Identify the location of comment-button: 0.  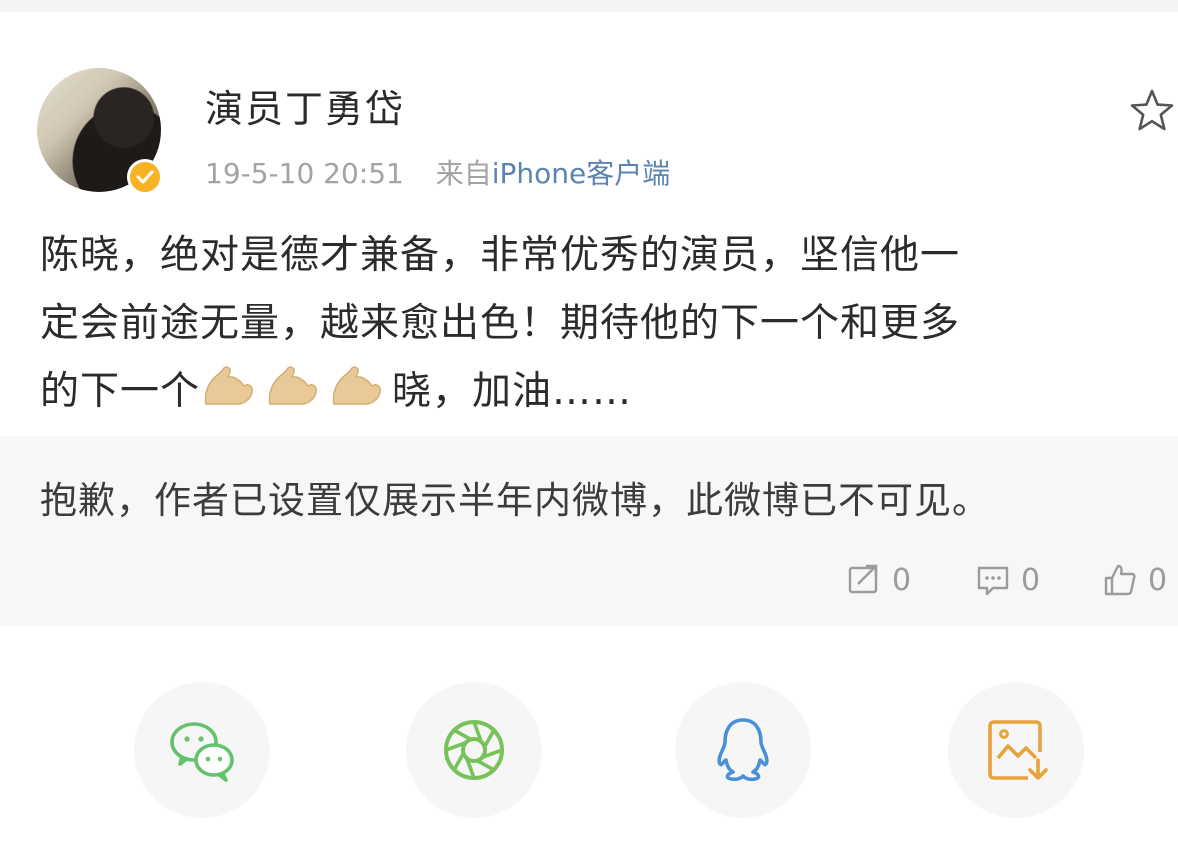
(1007, 580).